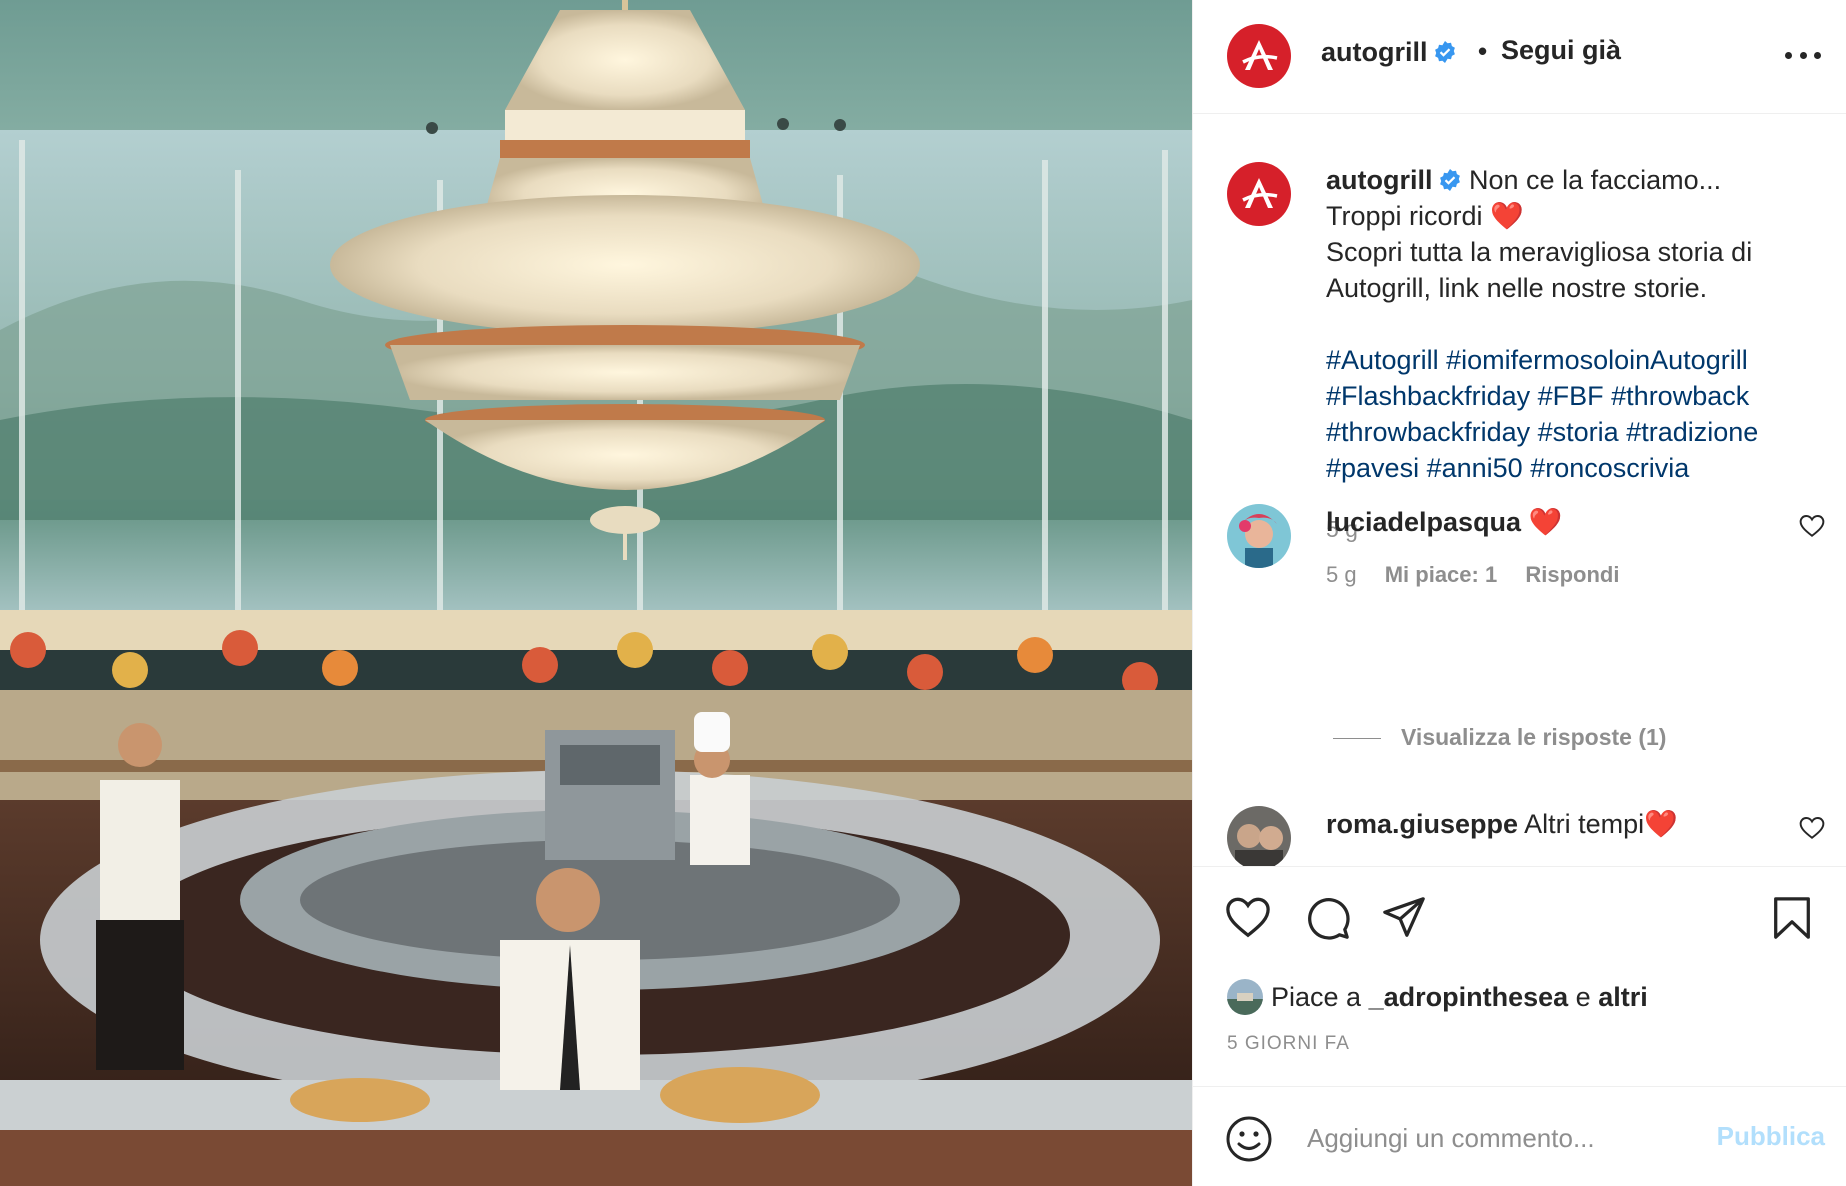 Image resolution: width=1846 pixels, height=1186 pixels. I want to click on hashtag-link: #anni50, so click(1475, 468).